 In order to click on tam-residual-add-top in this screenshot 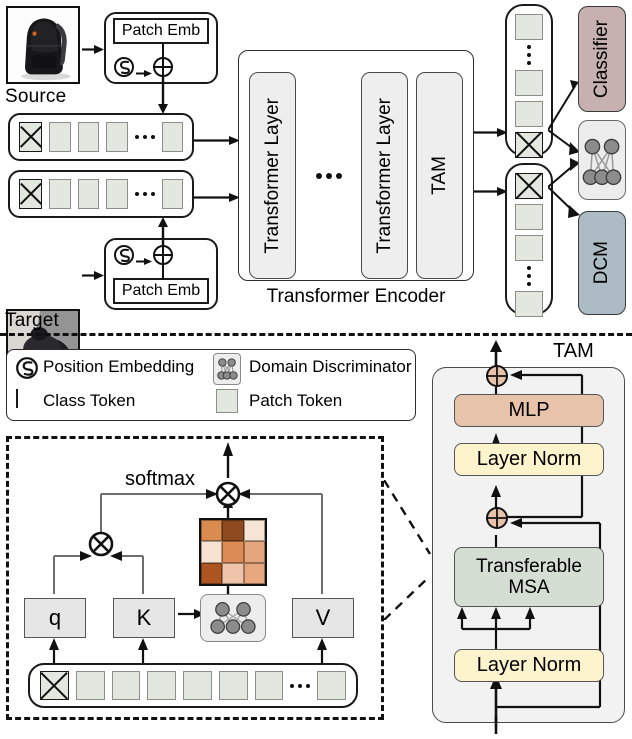, I will do `click(497, 376)`.